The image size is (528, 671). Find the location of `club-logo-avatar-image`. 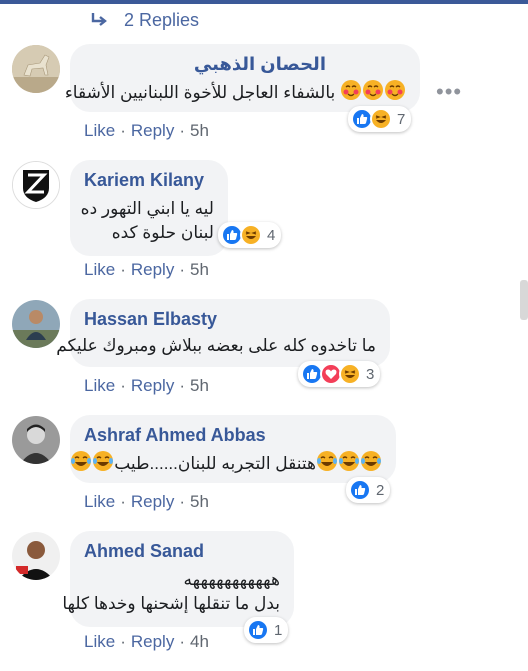

club-logo-avatar-image is located at coordinates (36, 185).